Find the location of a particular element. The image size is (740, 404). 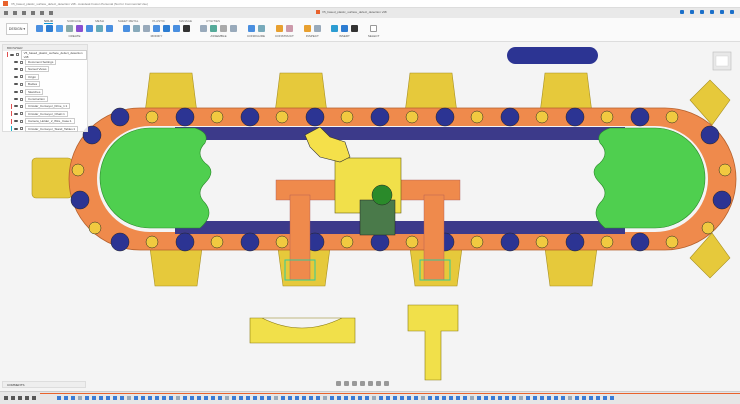

pan-icon is located at coordinates (346, 383).